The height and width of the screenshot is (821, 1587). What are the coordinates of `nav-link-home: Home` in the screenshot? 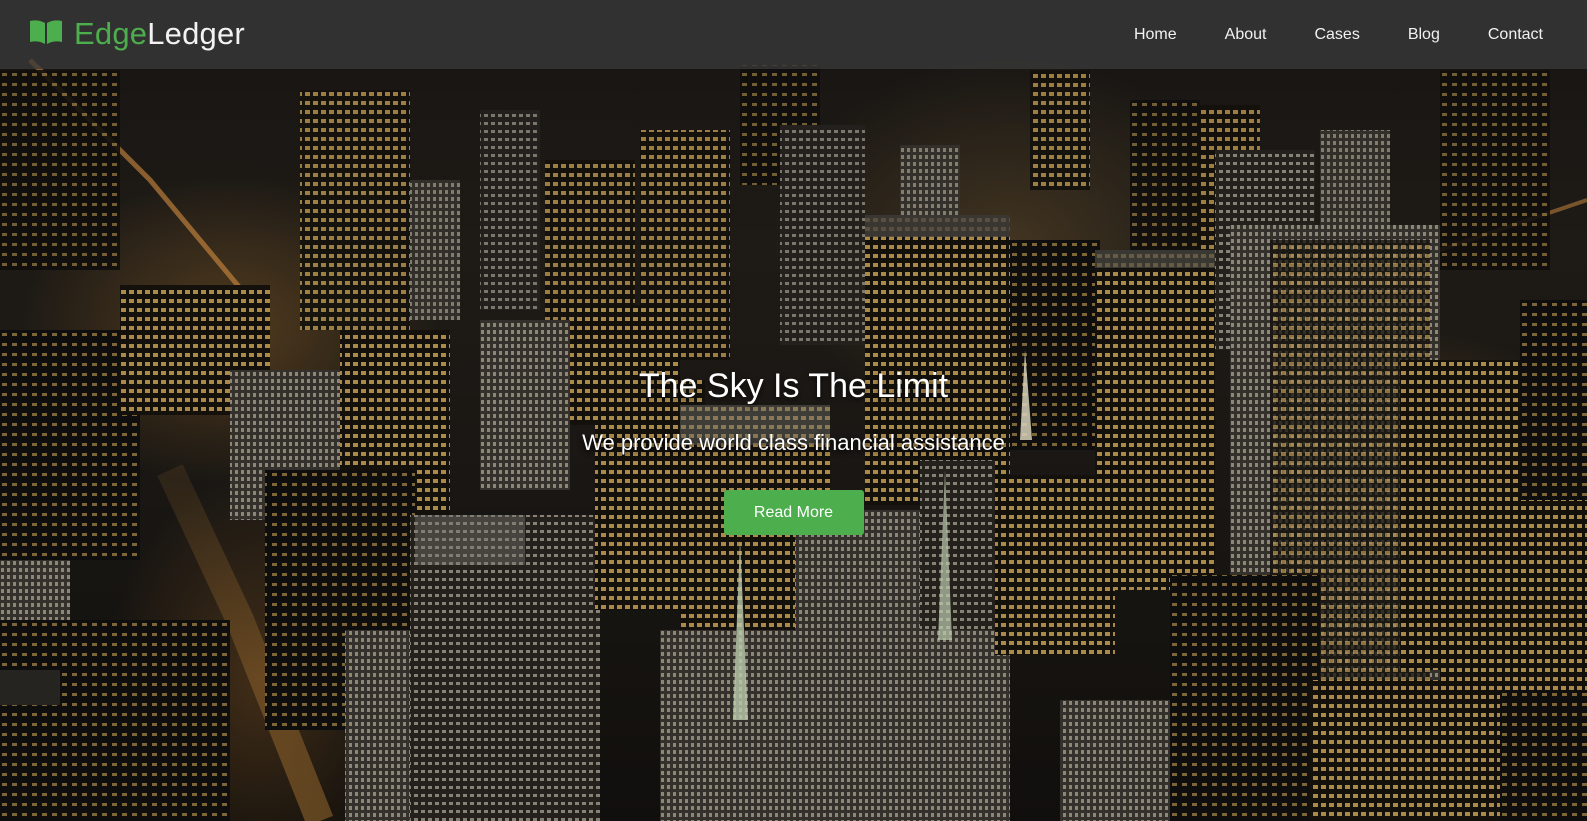 It's located at (1155, 34).